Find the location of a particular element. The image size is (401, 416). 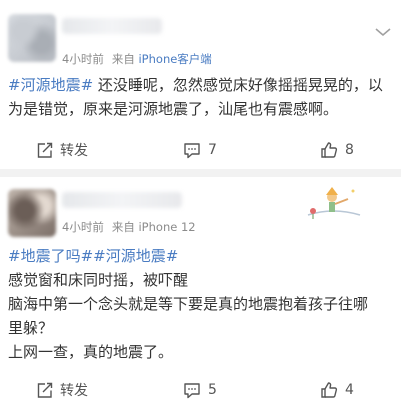

hashtag-link: #地震了吗##河源地震# is located at coordinates (93, 256).